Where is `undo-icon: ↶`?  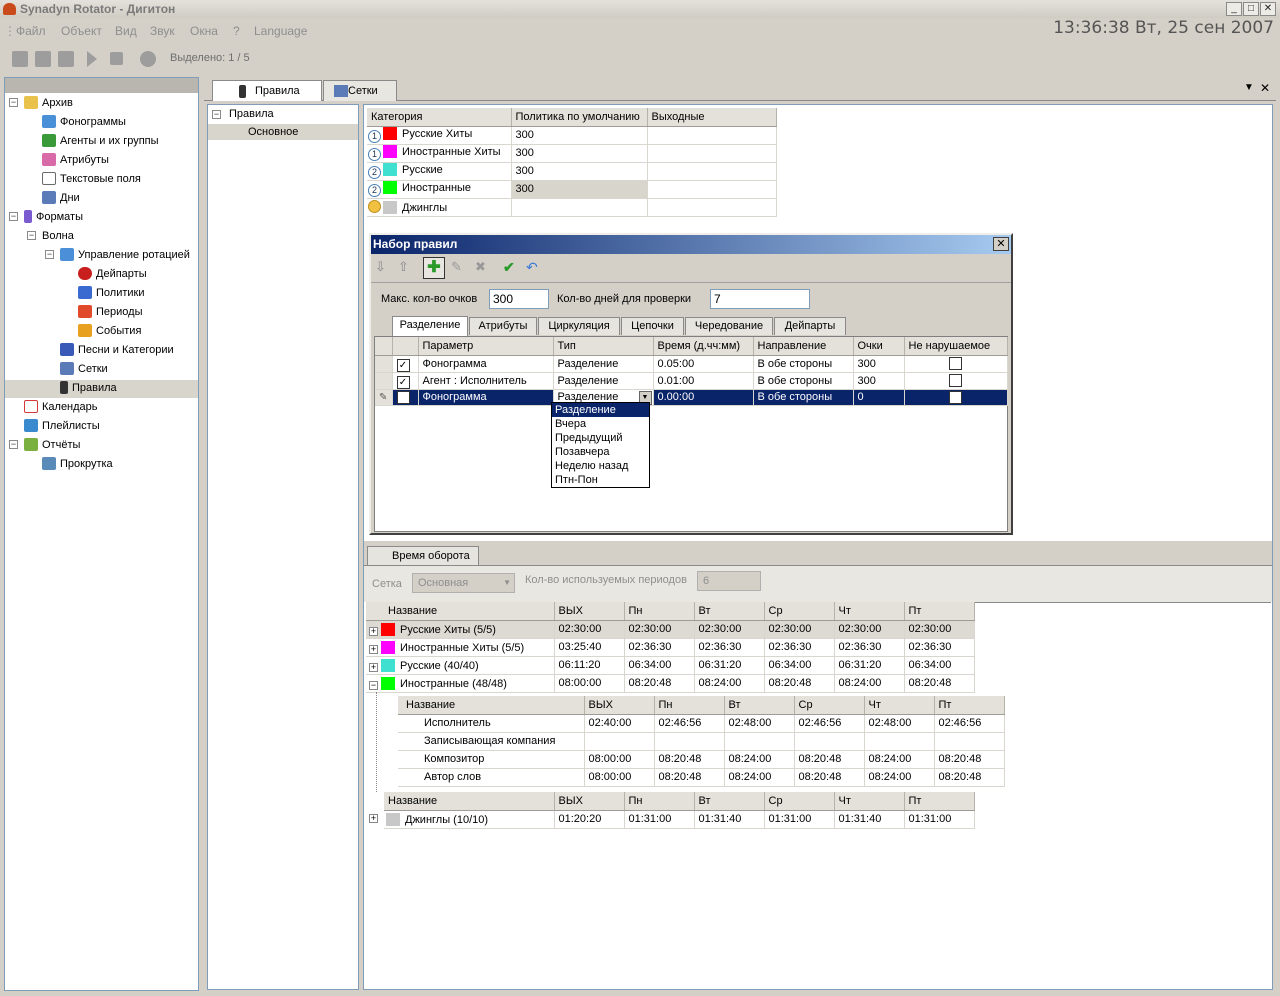 undo-icon: ↶ is located at coordinates (532, 267).